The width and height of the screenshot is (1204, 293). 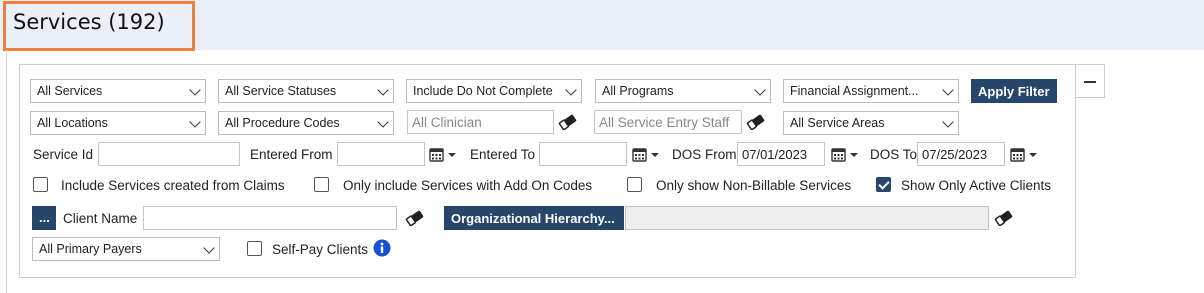 I want to click on procedure-codes-select: All Procedure Codes, so click(x=306, y=123).